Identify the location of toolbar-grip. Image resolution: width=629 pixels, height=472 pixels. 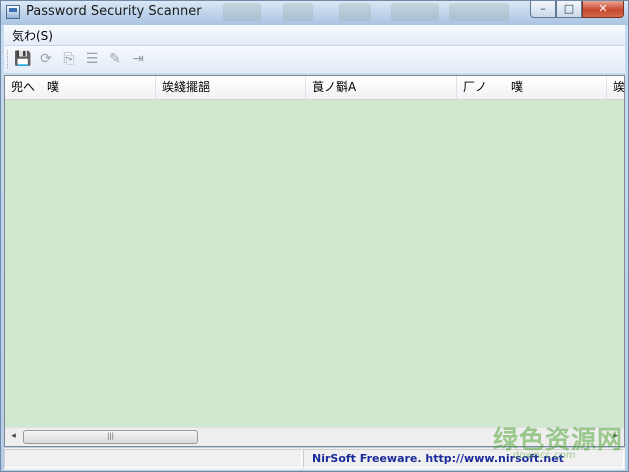
(9, 59).